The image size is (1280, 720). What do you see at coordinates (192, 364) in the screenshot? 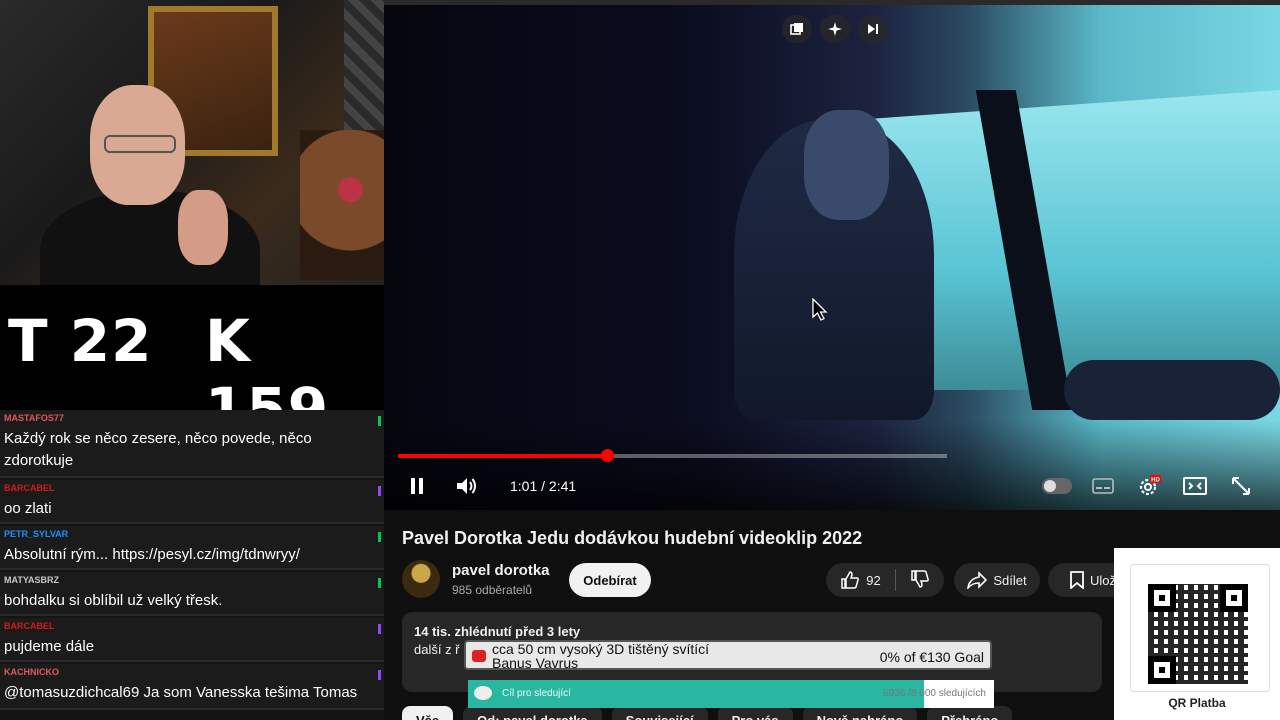
I see `score-counter: T 22 K 159` at bounding box center [192, 364].